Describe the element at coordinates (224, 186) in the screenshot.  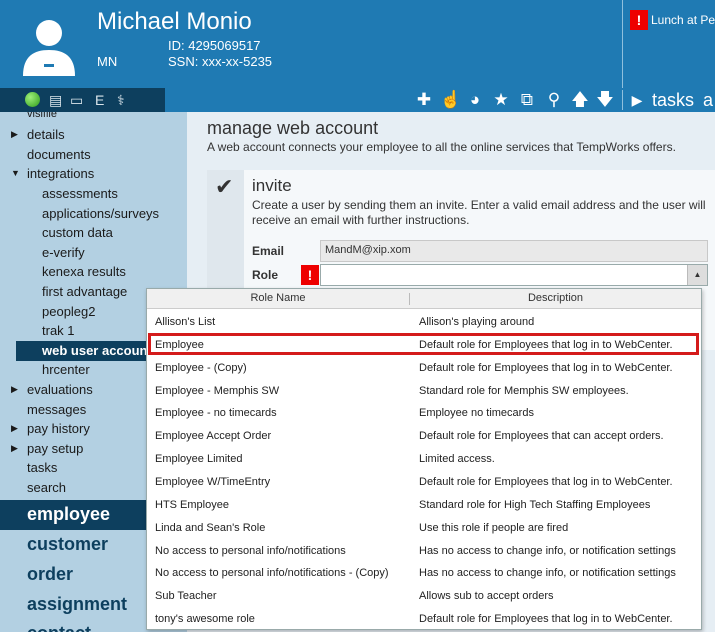
I see `checkmark-icon: ✔` at that location.